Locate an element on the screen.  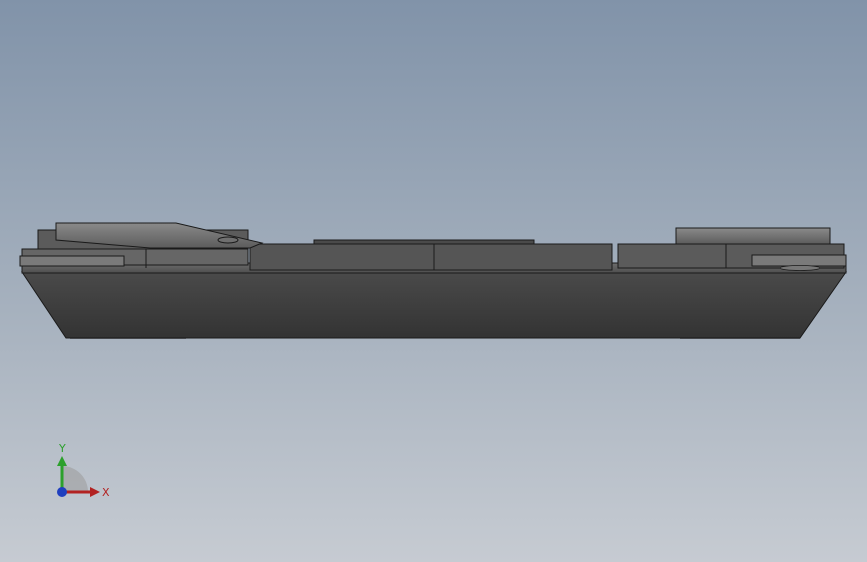
device-body is located at coordinates (434, 305).